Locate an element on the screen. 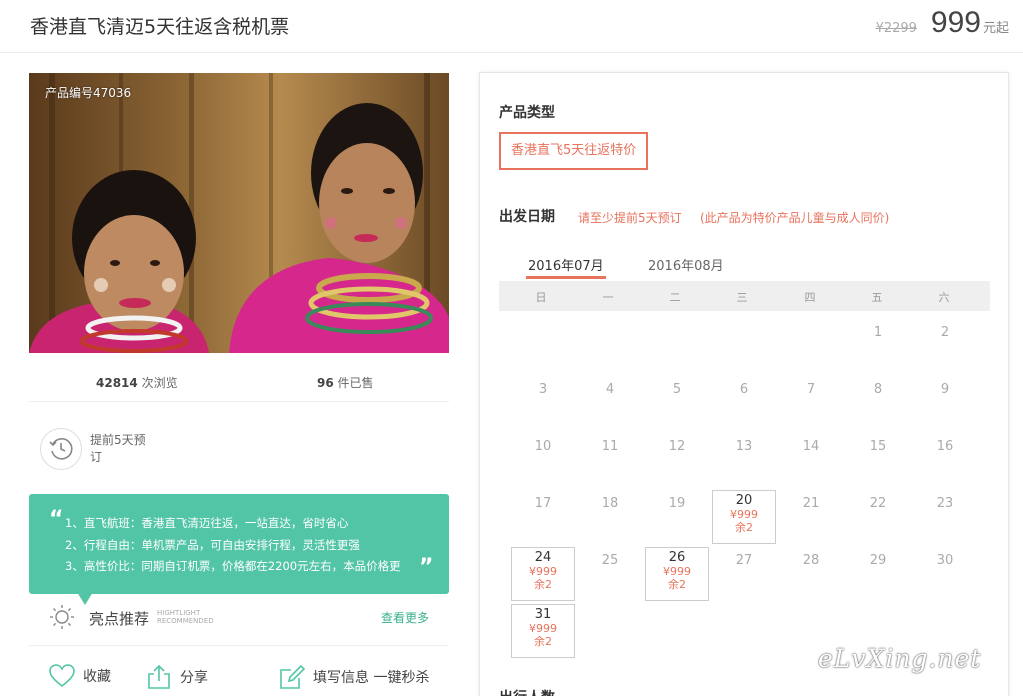 Image resolution: width=1023 pixels, height=696 pixels. product-stats: 42814 次浏览 96 件已售 is located at coordinates (239, 384).